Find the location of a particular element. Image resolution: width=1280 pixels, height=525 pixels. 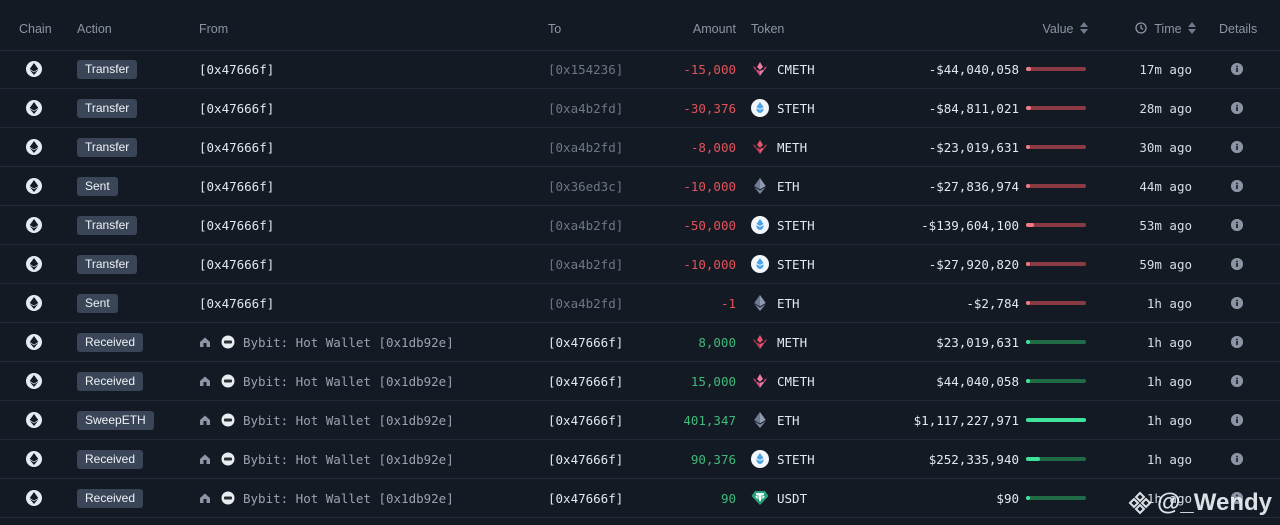

action-cell: Transfer is located at coordinates (107, 225).